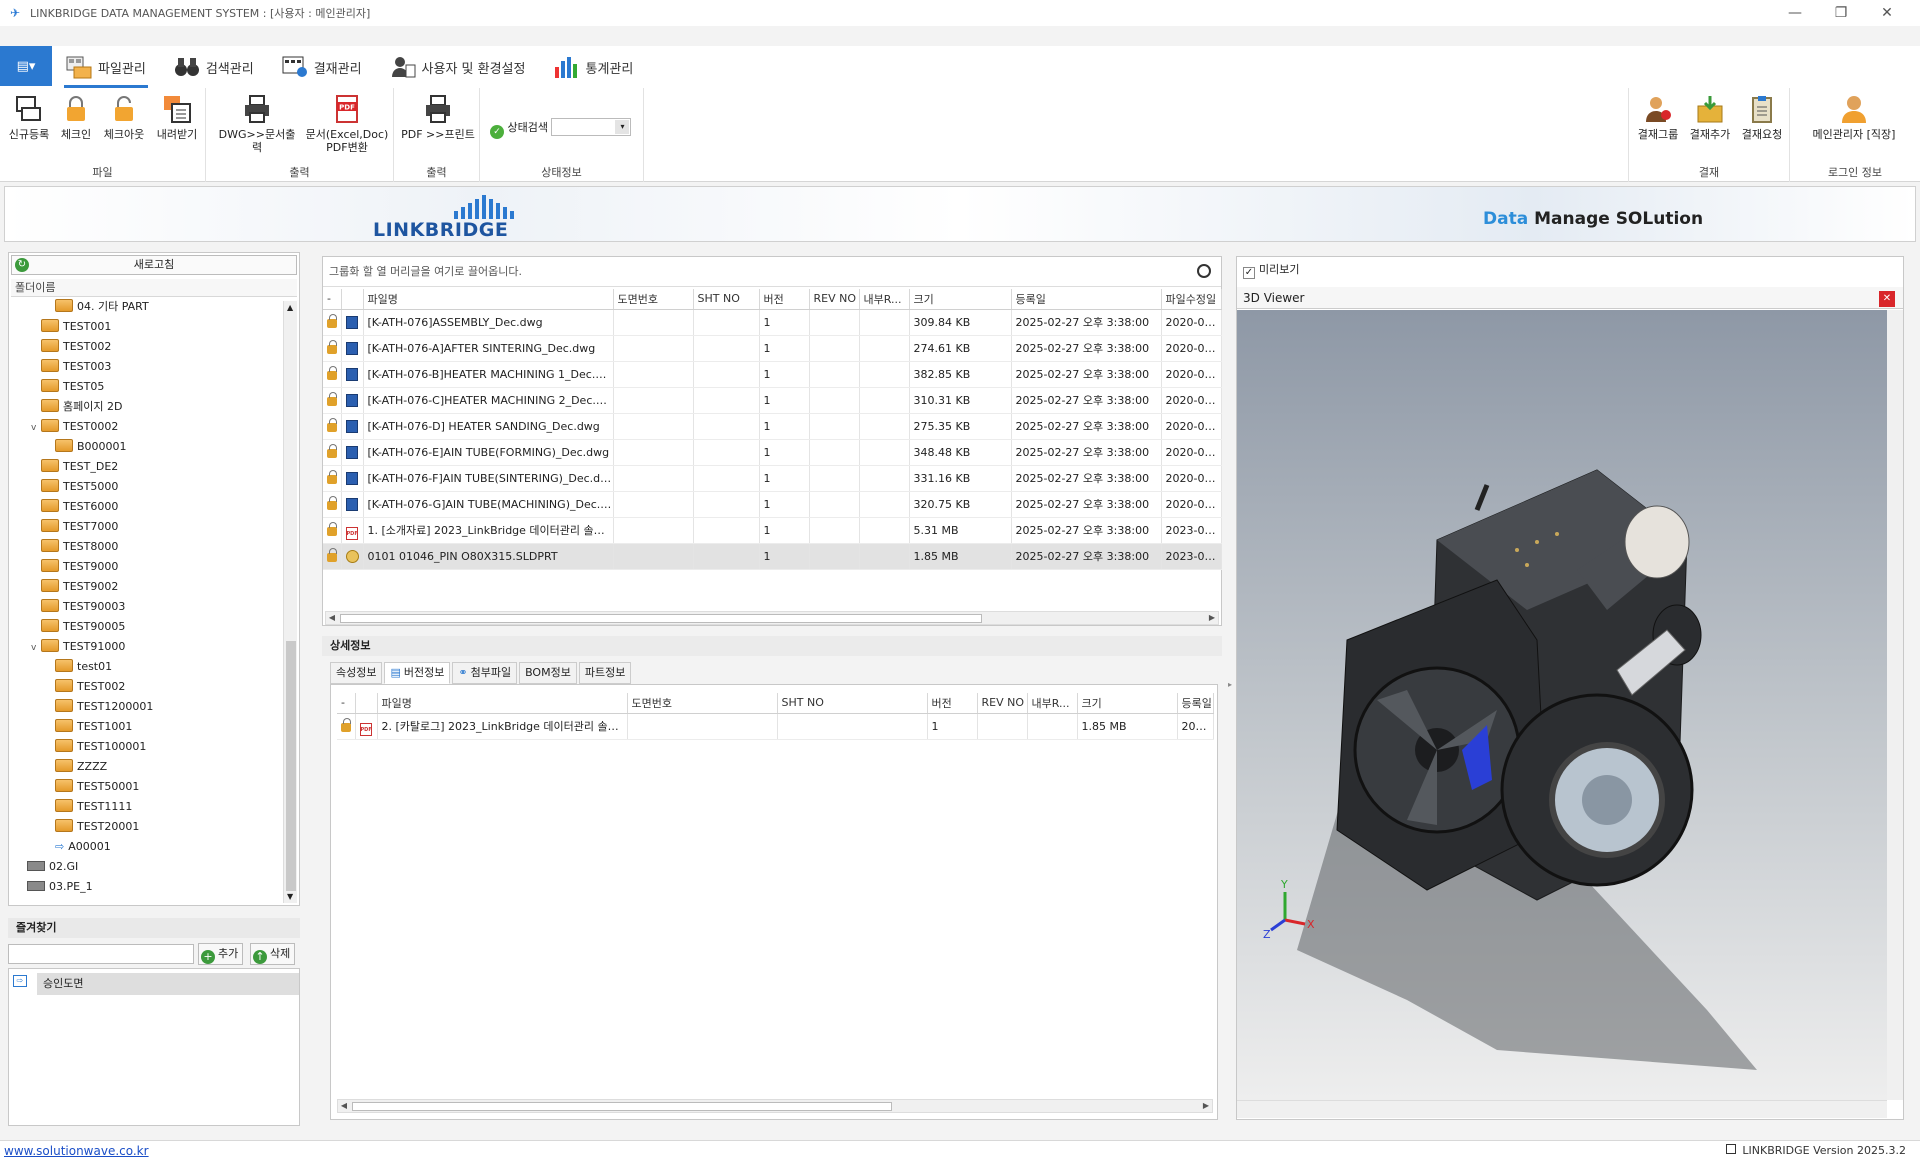 This screenshot has width=1920, height=1160. I want to click on tree-node: TEST9002, so click(74, 587).